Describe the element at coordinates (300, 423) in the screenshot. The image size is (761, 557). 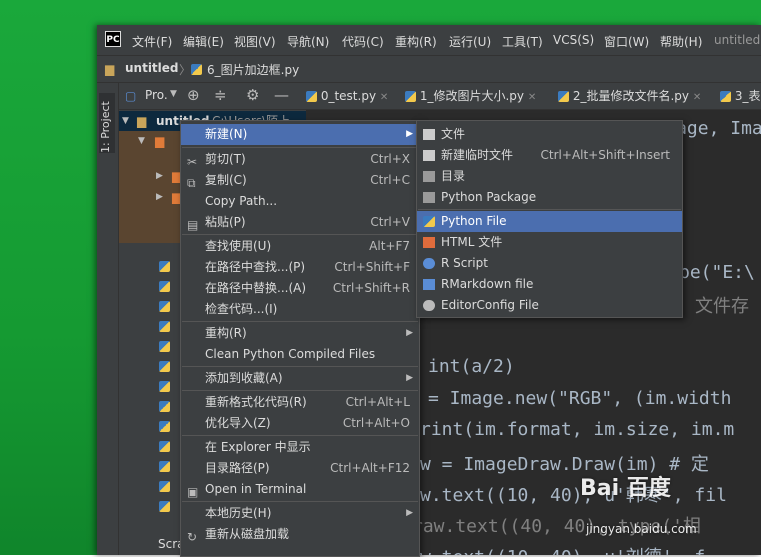
I see `menu-item-optimize-imports: 优化导入(Z) Ctrl+Alt+O` at that location.